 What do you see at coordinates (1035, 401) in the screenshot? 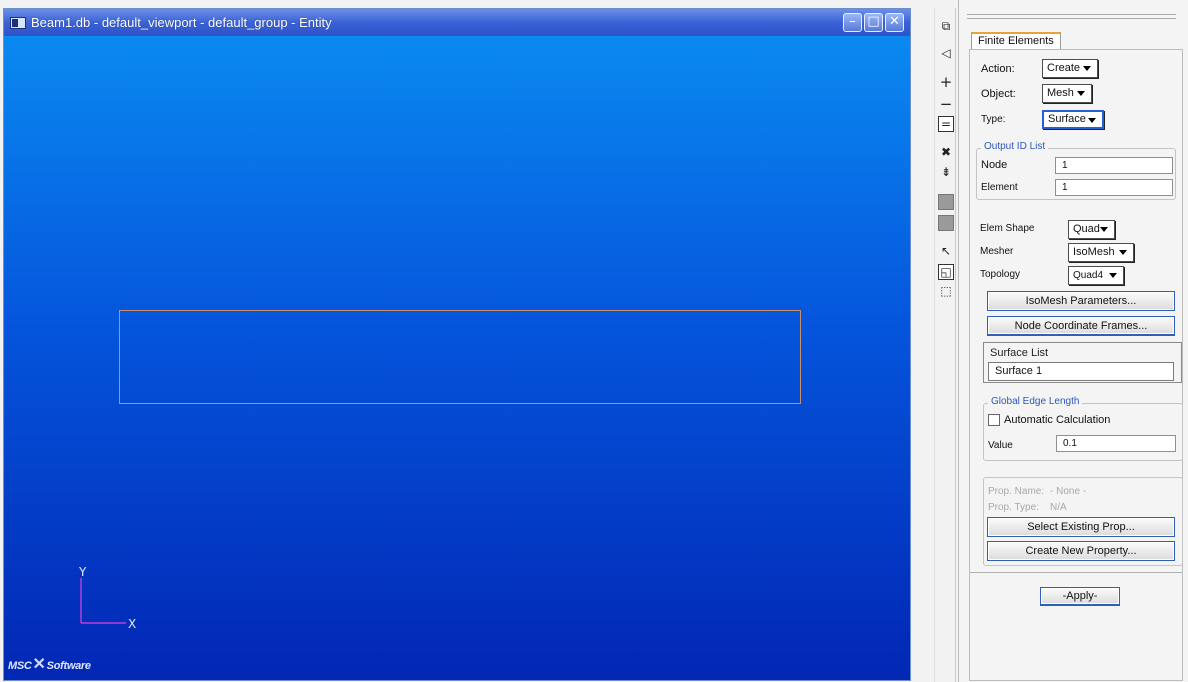
I see `global-edge-title: Global Edge Length` at bounding box center [1035, 401].